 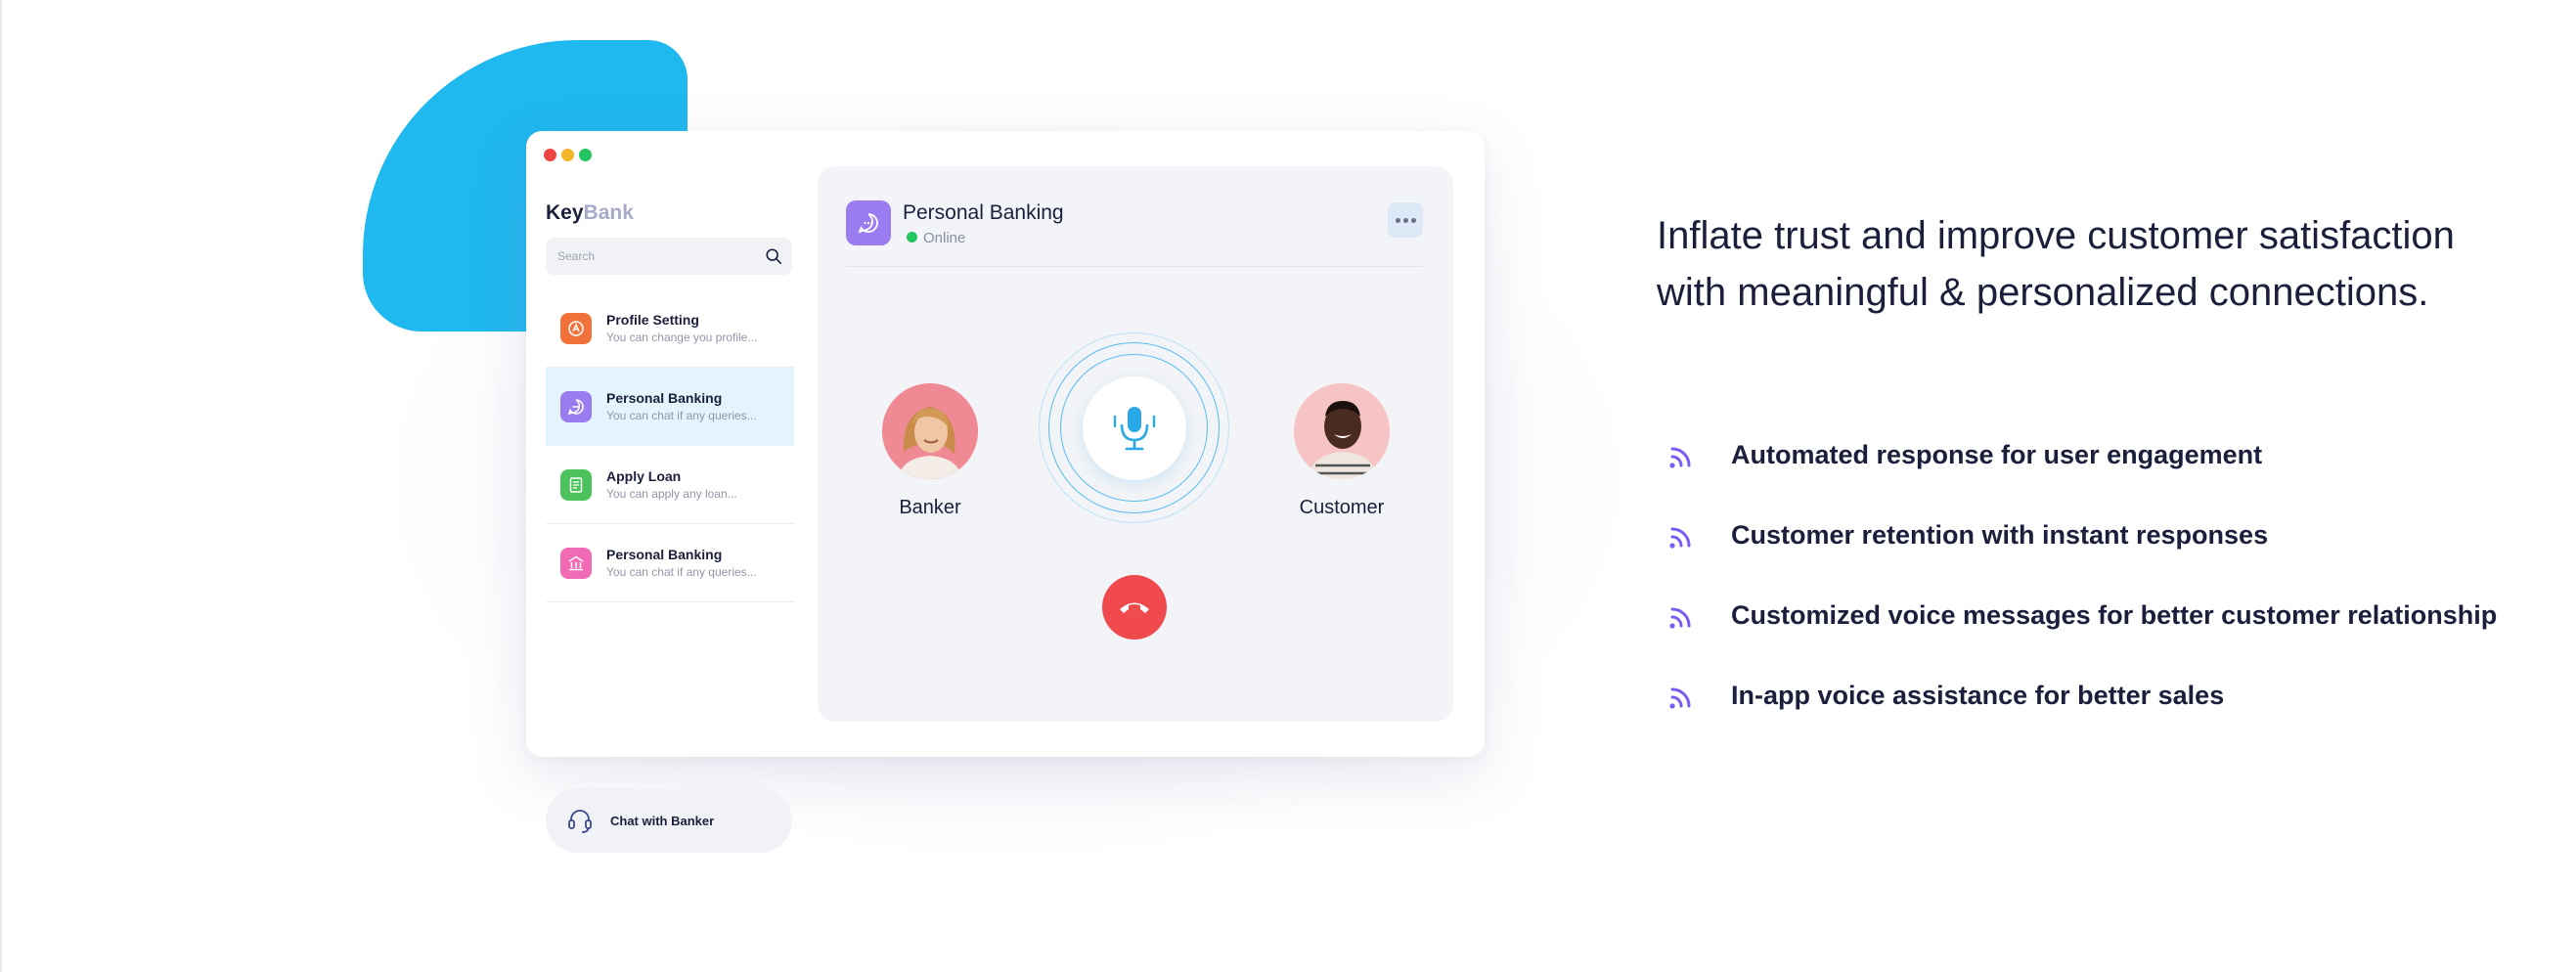 What do you see at coordinates (912, 237) in the screenshot?
I see `online-dot` at bounding box center [912, 237].